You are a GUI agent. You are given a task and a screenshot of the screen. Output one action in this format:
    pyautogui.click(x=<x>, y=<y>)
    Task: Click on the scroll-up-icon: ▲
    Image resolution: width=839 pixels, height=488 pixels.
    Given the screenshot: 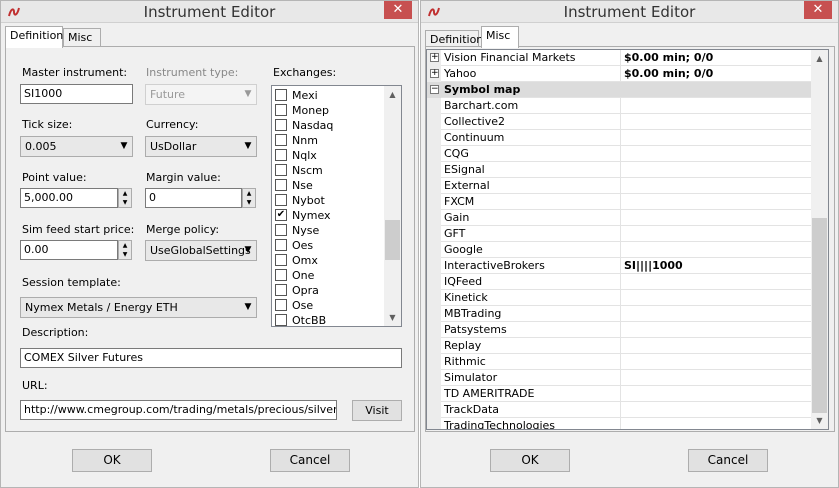 What is the action you would take?
    pyautogui.click(x=819, y=58)
    